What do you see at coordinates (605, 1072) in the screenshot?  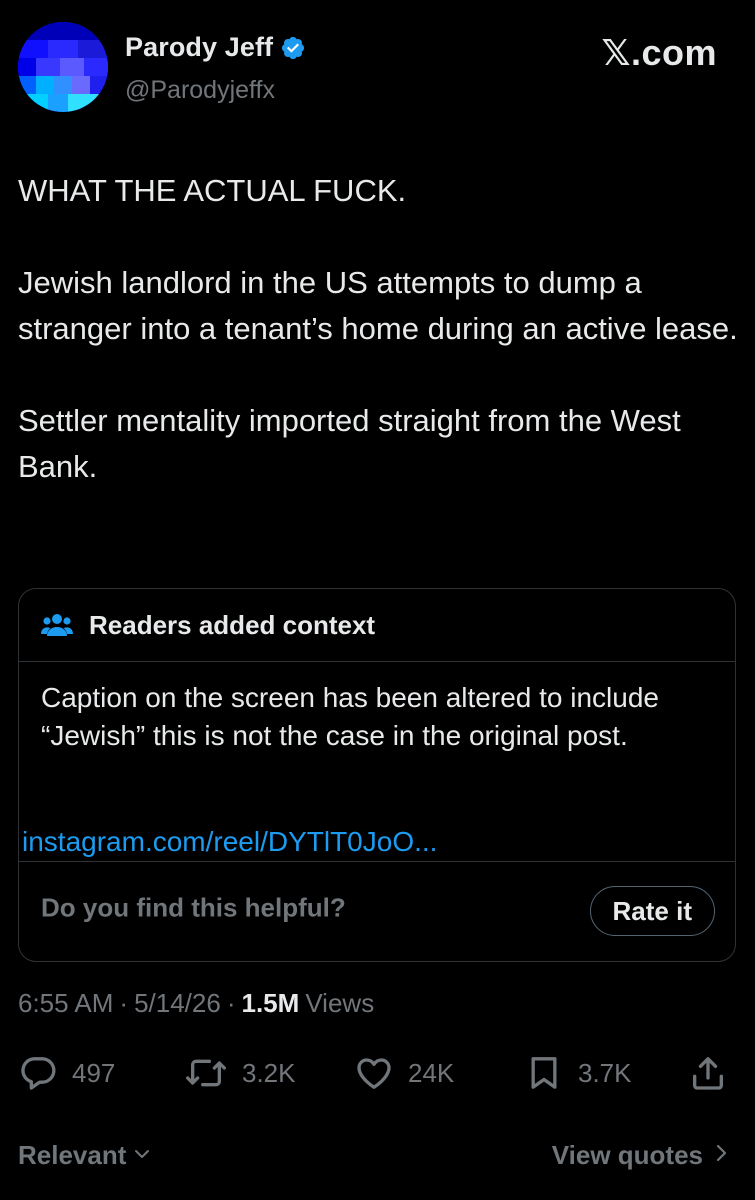 I see `bookmark-count: 3.7K` at bounding box center [605, 1072].